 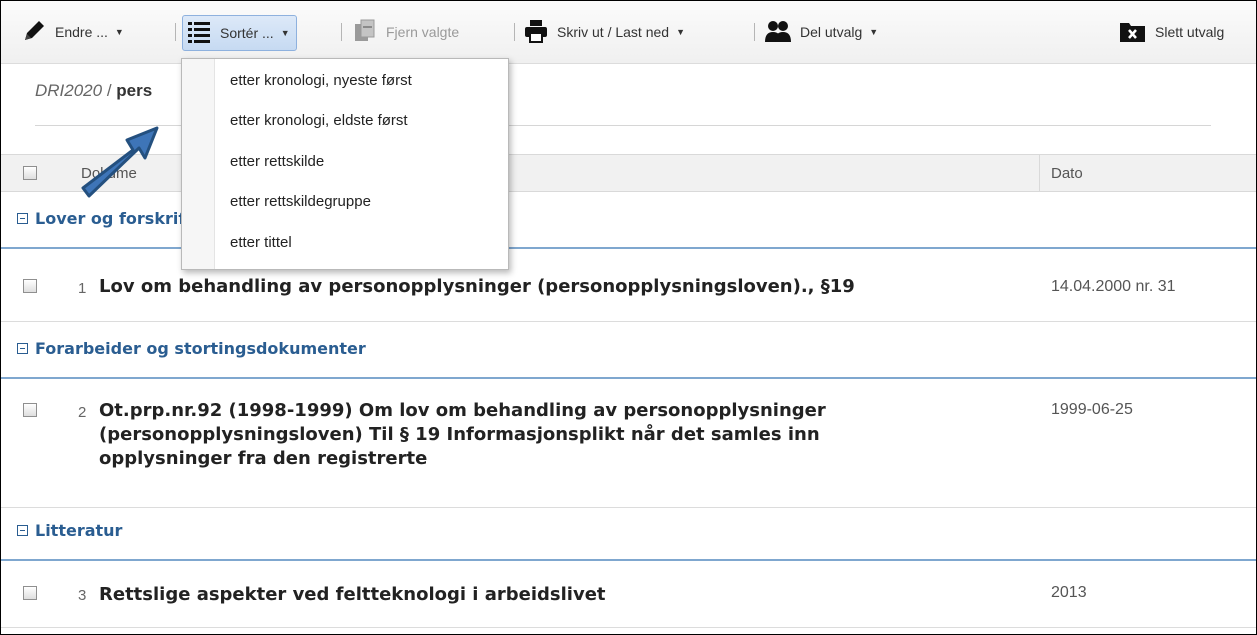 I want to click on sort-option-source-group: etter rettskildegruppe, so click(x=300, y=201).